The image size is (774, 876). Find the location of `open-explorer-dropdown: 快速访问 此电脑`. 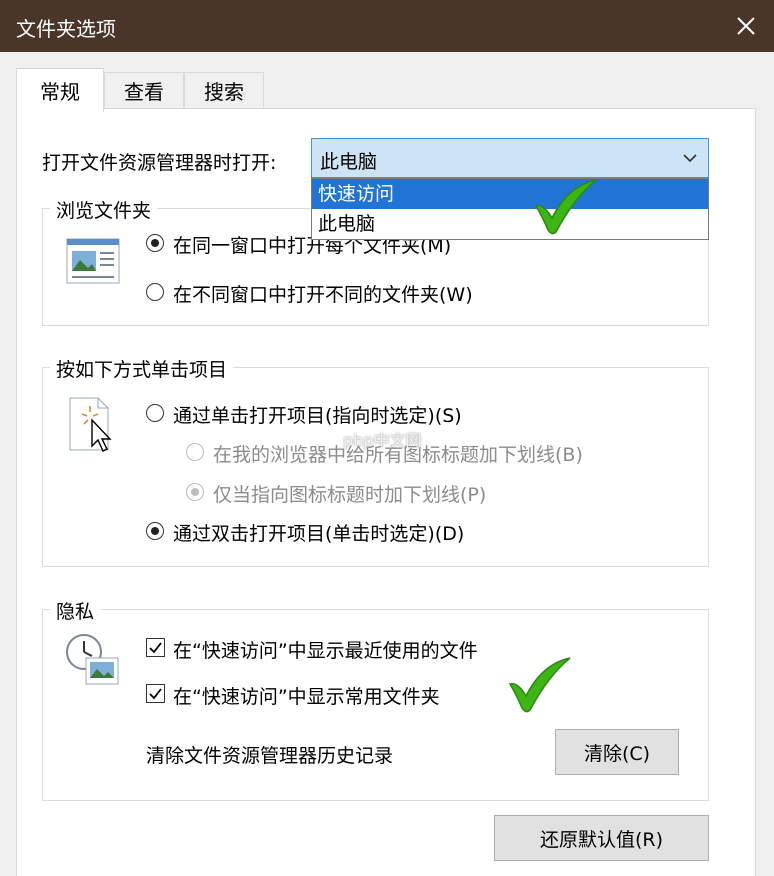

open-explorer-dropdown: 快速访问 此电脑 is located at coordinates (510, 209).